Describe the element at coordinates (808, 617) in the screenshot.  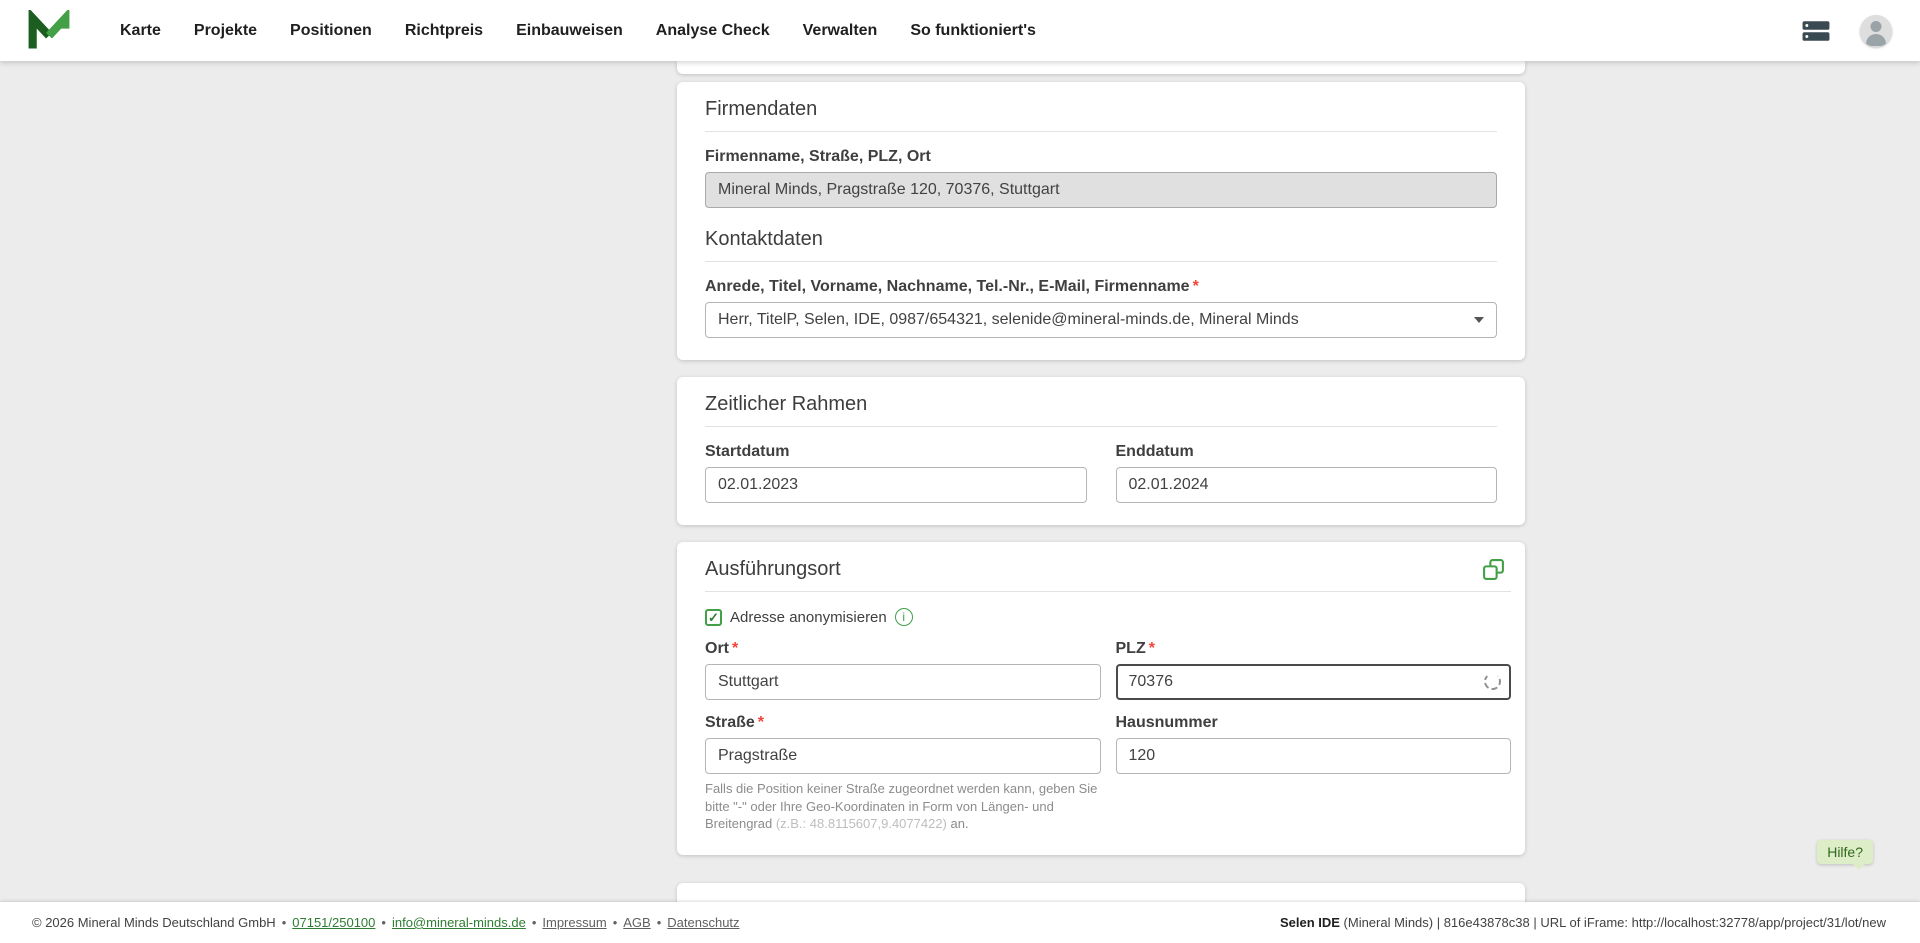
I see `anonymize-label: Adresse anonymisieren` at that location.